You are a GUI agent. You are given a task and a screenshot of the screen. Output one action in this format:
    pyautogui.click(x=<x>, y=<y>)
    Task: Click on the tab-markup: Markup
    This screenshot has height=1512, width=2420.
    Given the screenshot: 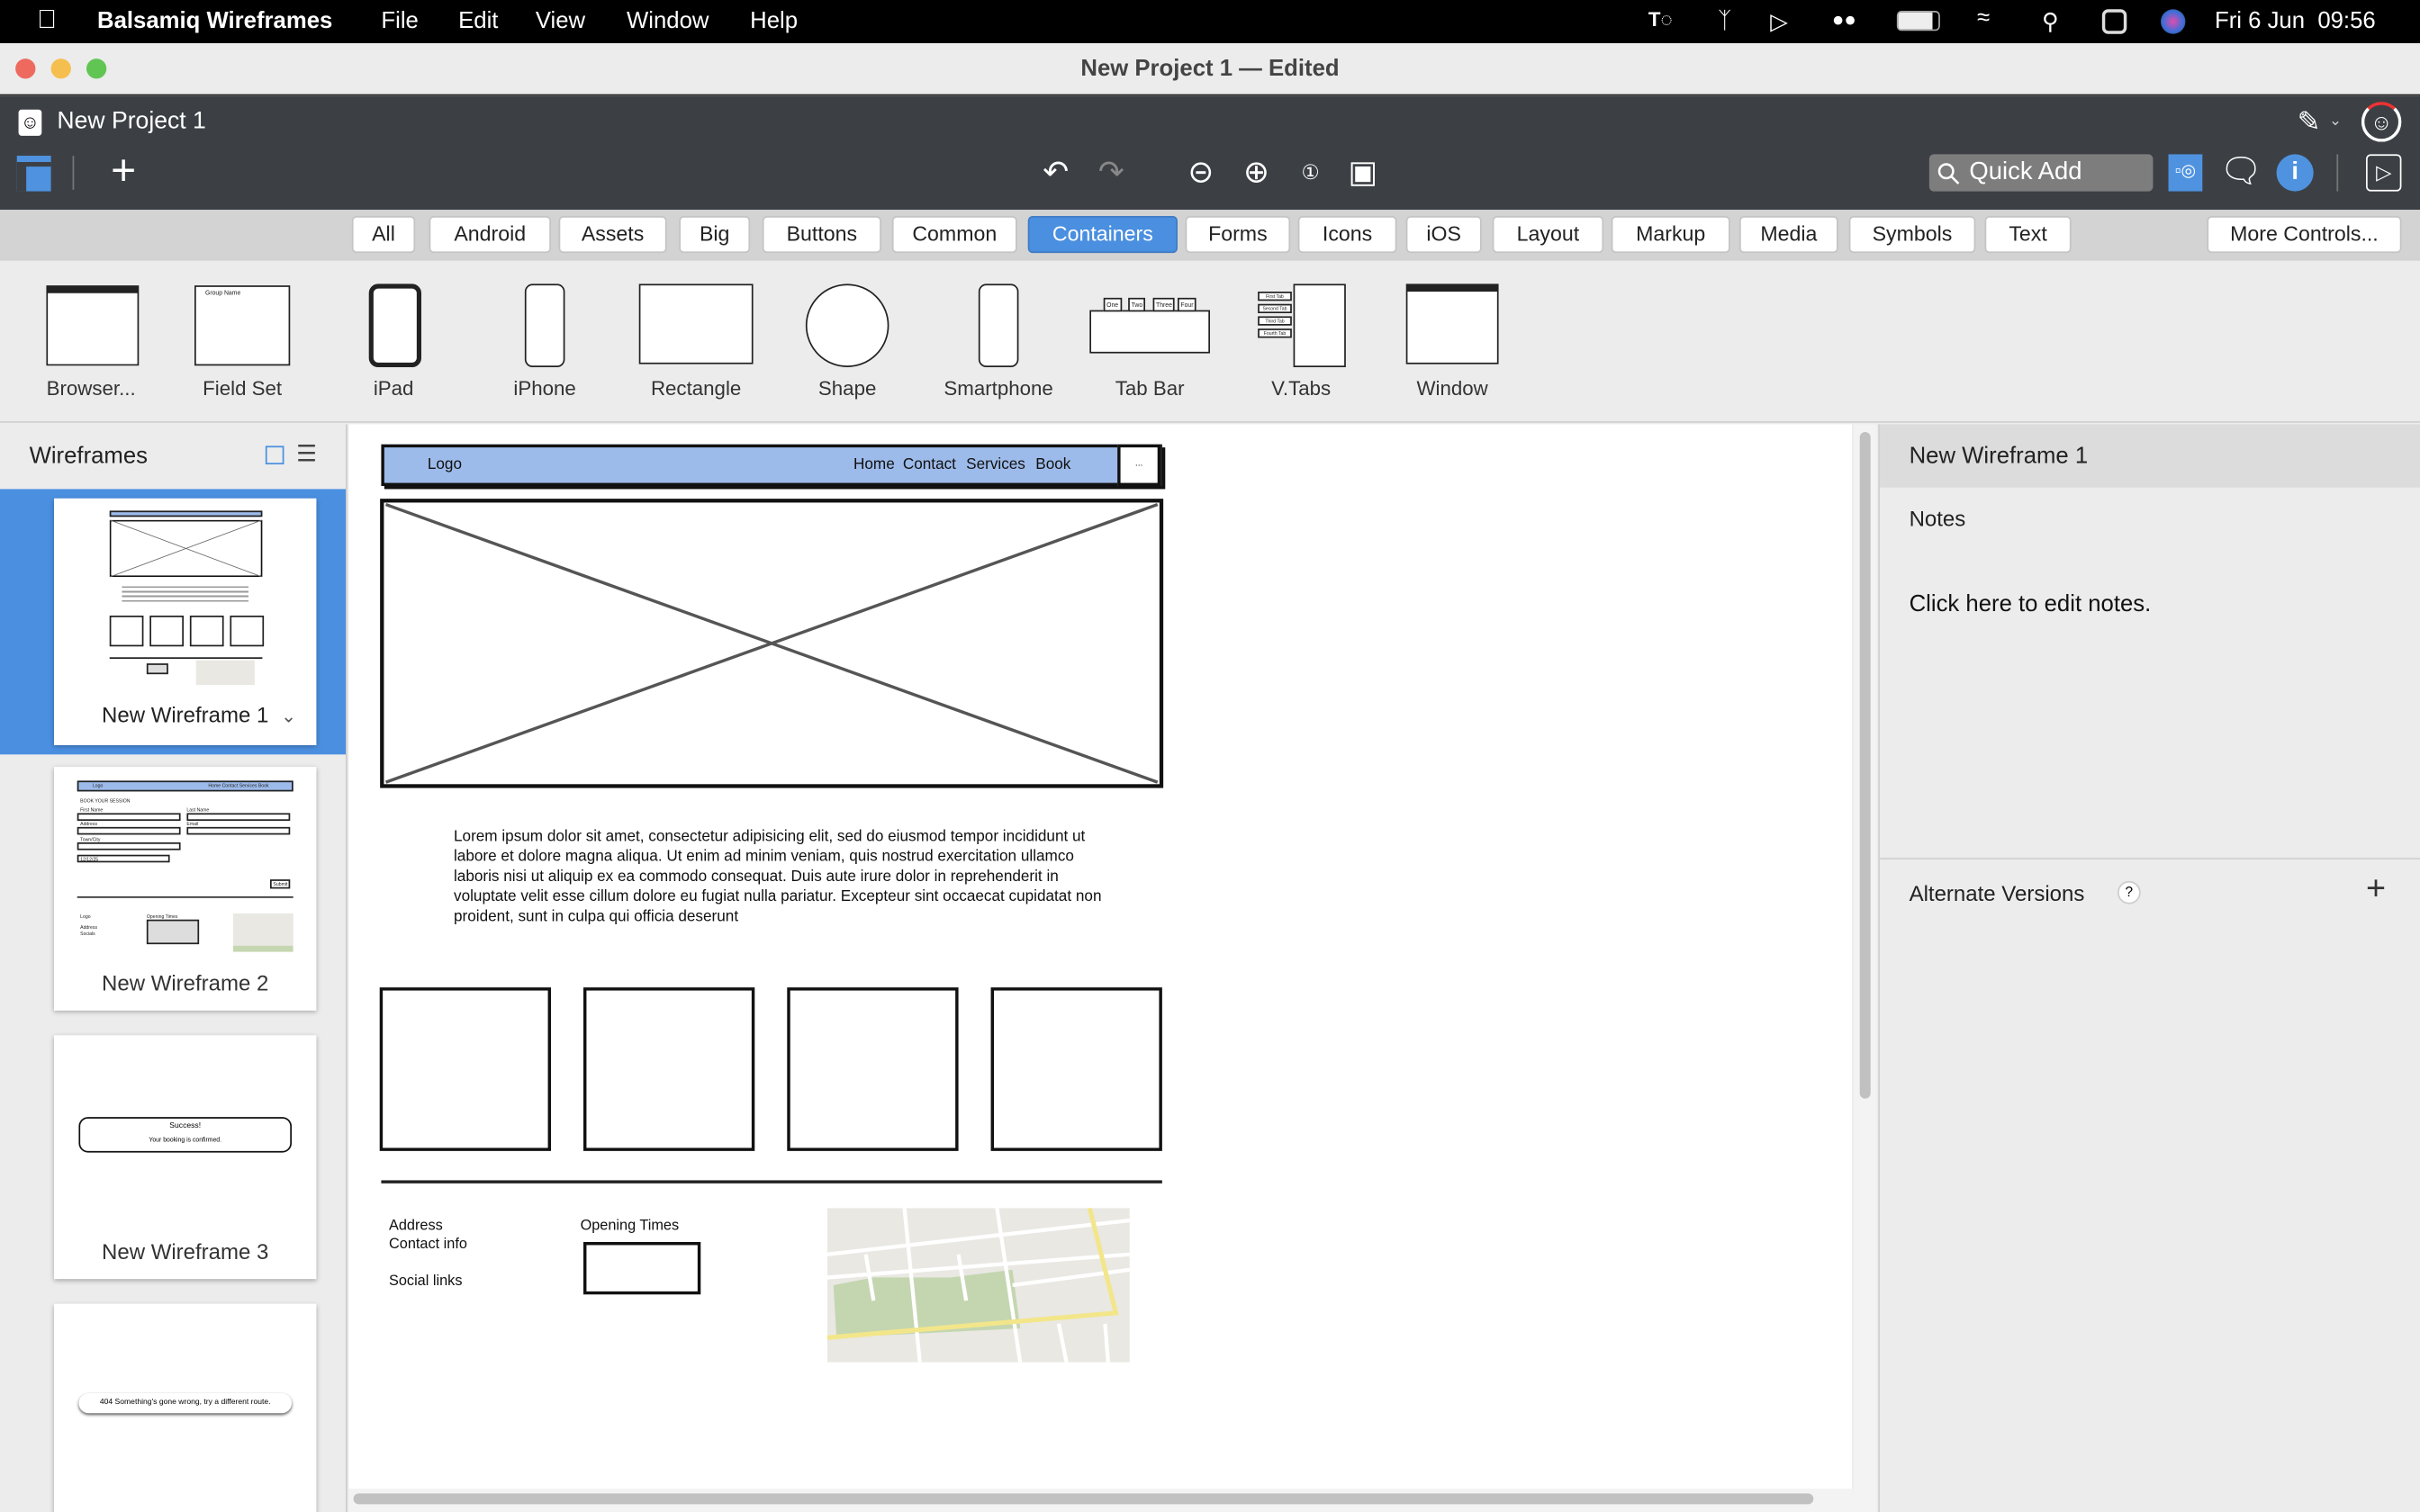 What is the action you would take?
    pyautogui.click(x=1670, y=235)
    